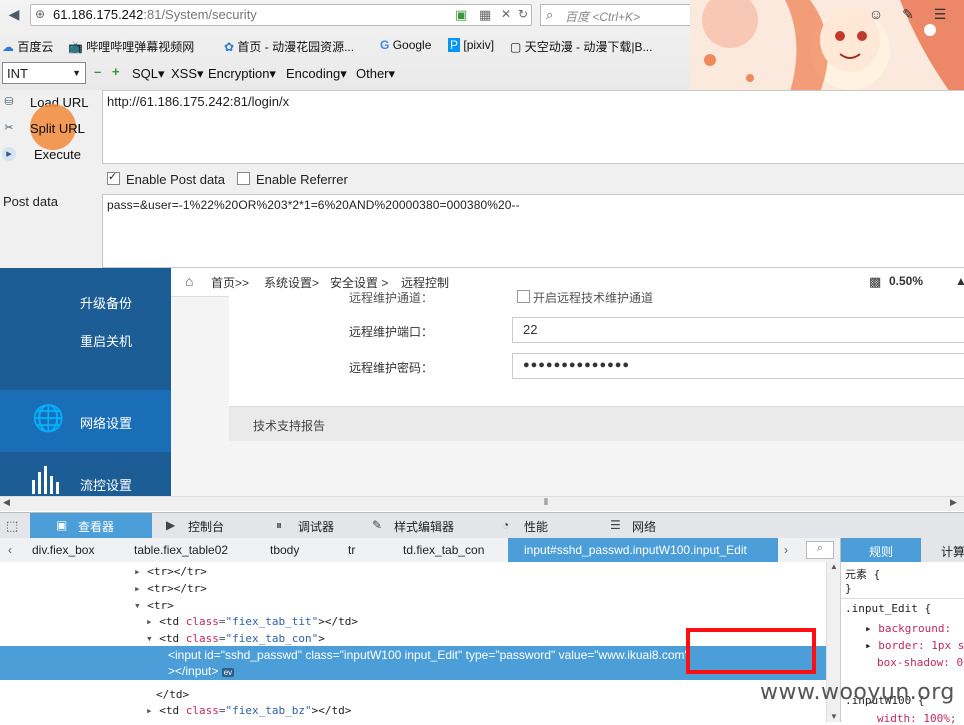  Describe the element at coordinates (454, 45) in the screenshot. I see `pixiv-icon: P` at that location.